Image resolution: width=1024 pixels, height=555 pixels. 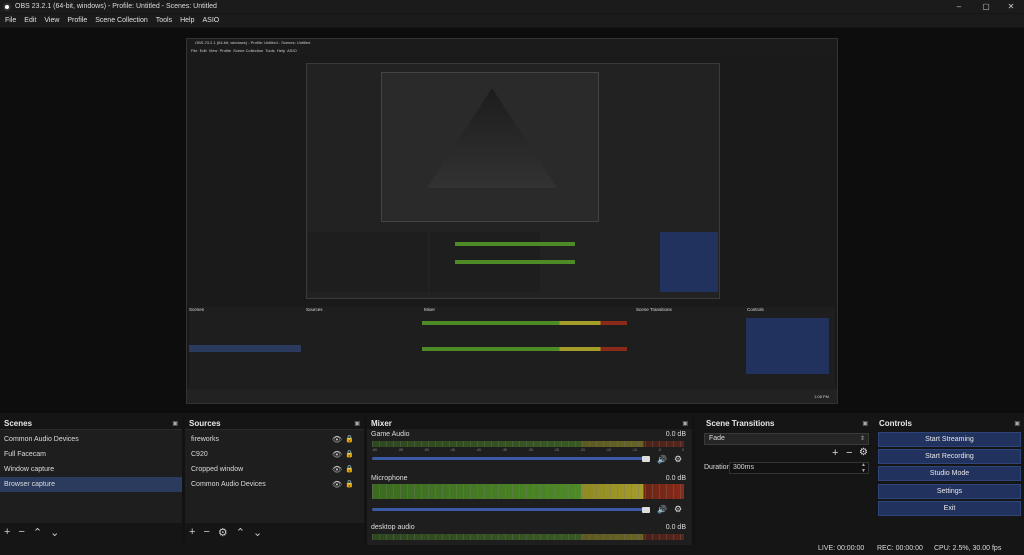 I want to click on source-item: Common Audio Devices 👁 🔒, so click(x=274, y=484).